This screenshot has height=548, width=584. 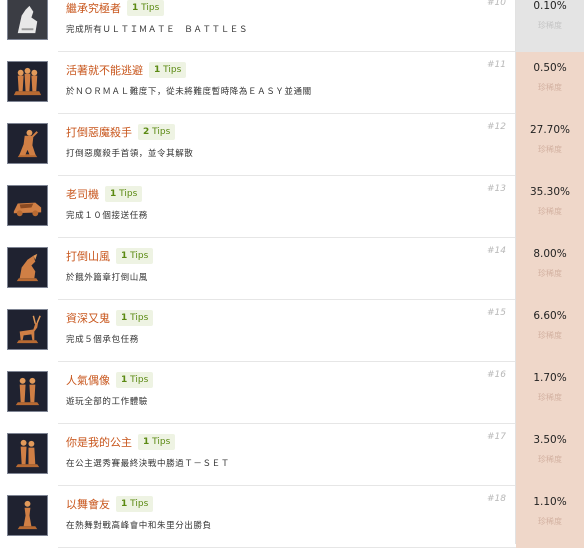 I want to click on achievement-body: 人氣偶像 1 Tips 遊玩全部的工作體驗 #16, so click(x=287, y=393).